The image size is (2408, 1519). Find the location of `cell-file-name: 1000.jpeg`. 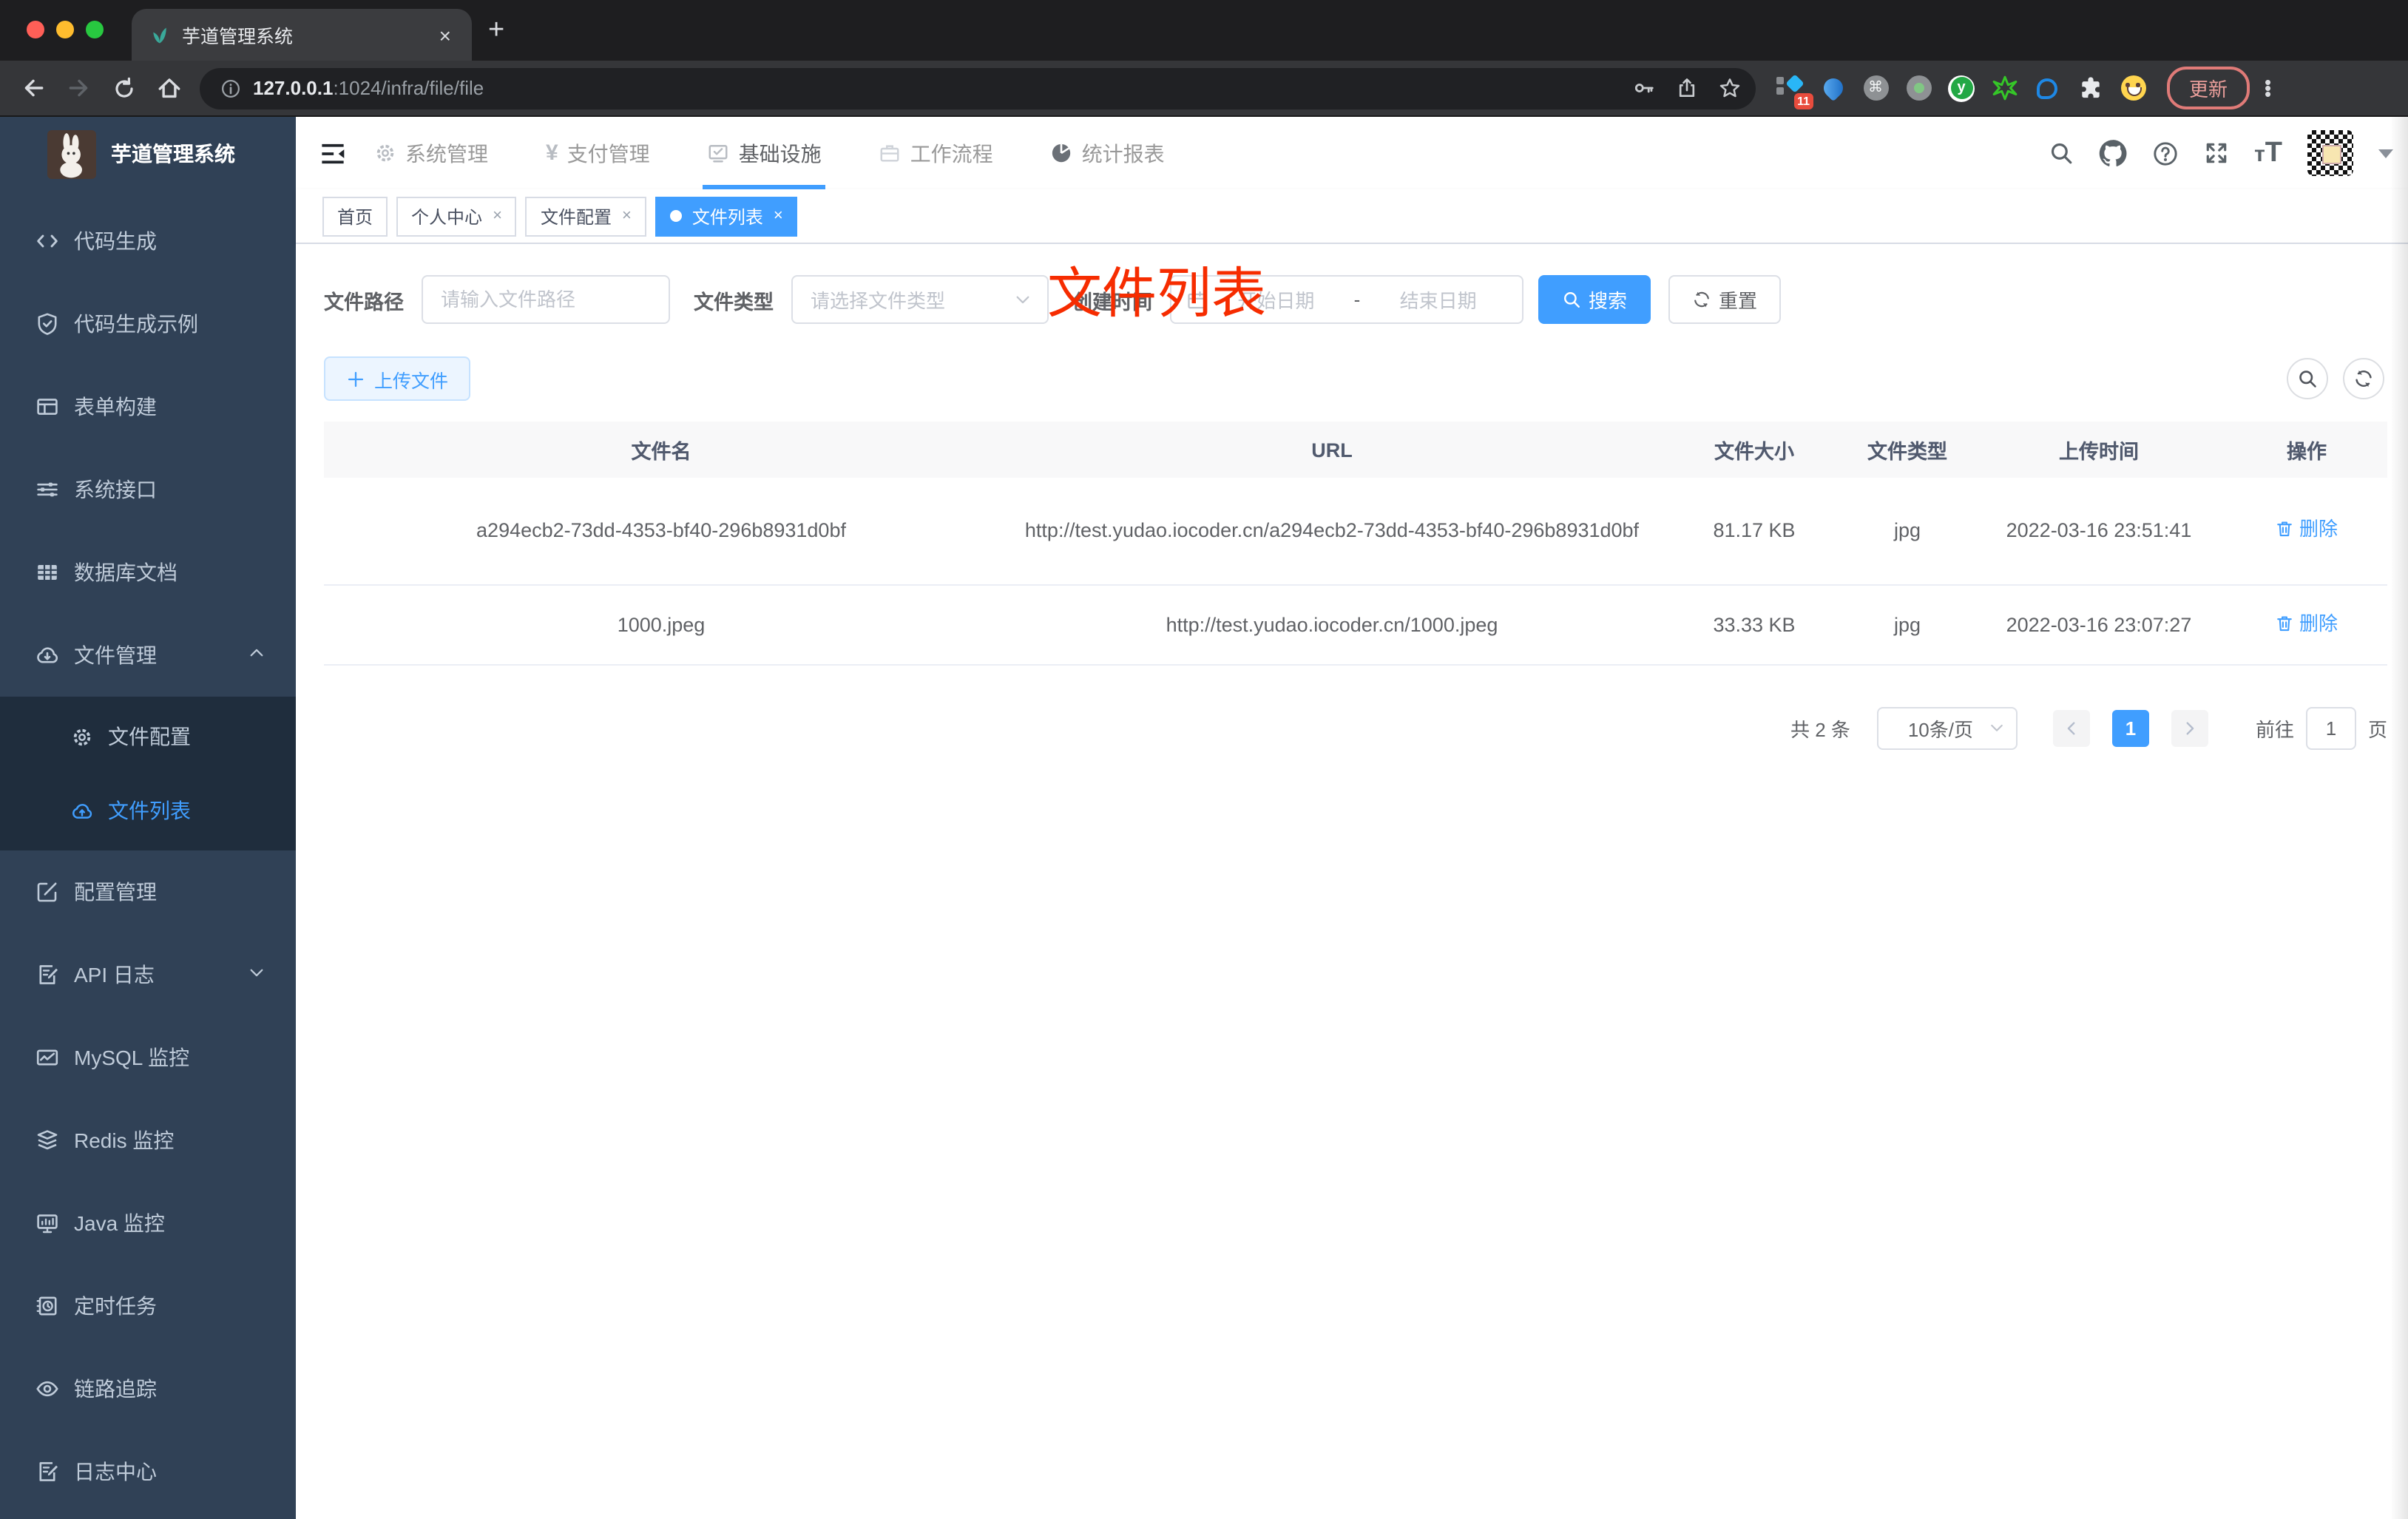

cell-file-name: 1000.jpeg is located at coordinates (661, 624).